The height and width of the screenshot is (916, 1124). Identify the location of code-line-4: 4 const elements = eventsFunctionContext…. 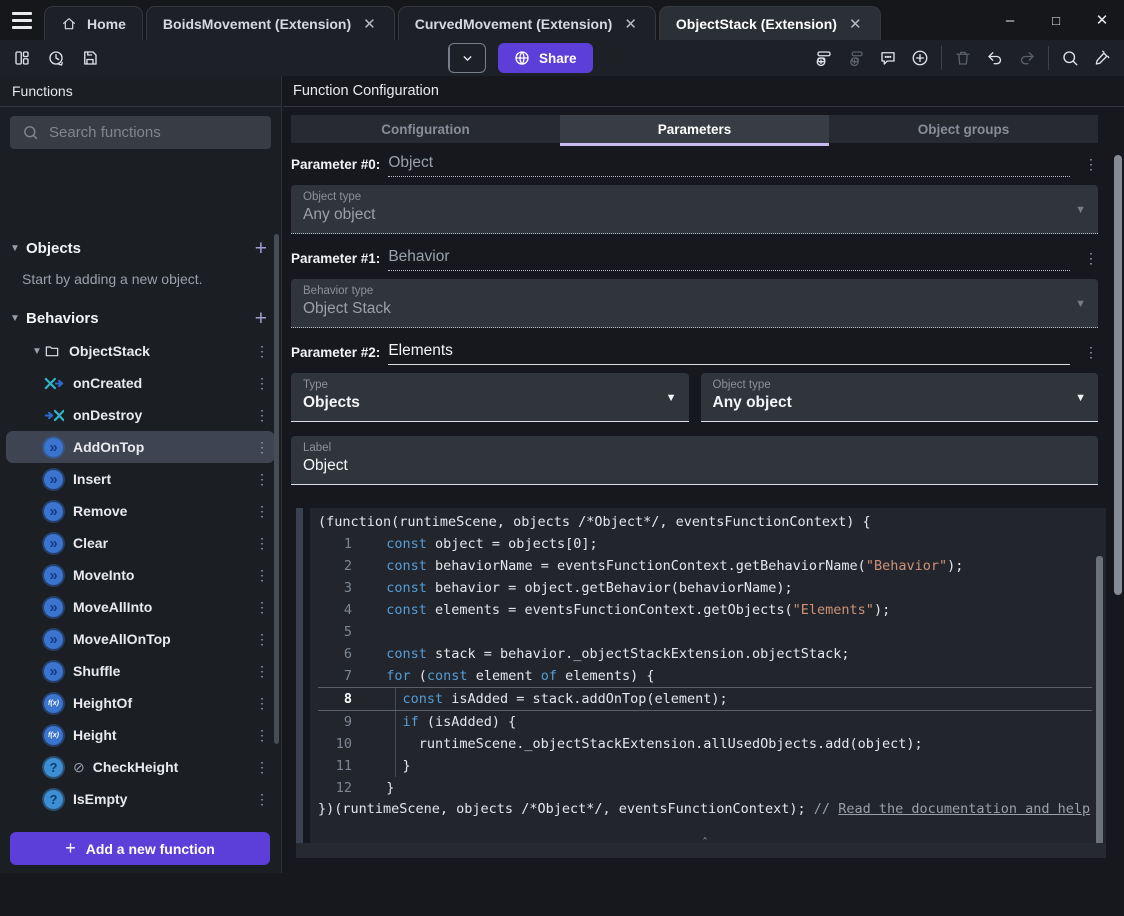
(705, 610).